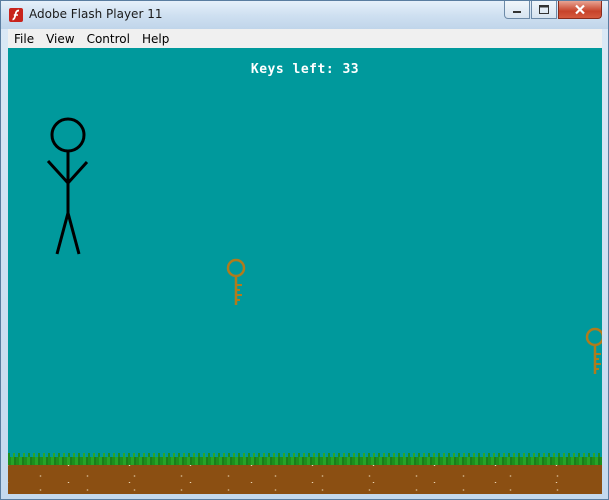 The height and width of the screenshot is (500, 609). I want to click on minimize-button, so click(517, 10).